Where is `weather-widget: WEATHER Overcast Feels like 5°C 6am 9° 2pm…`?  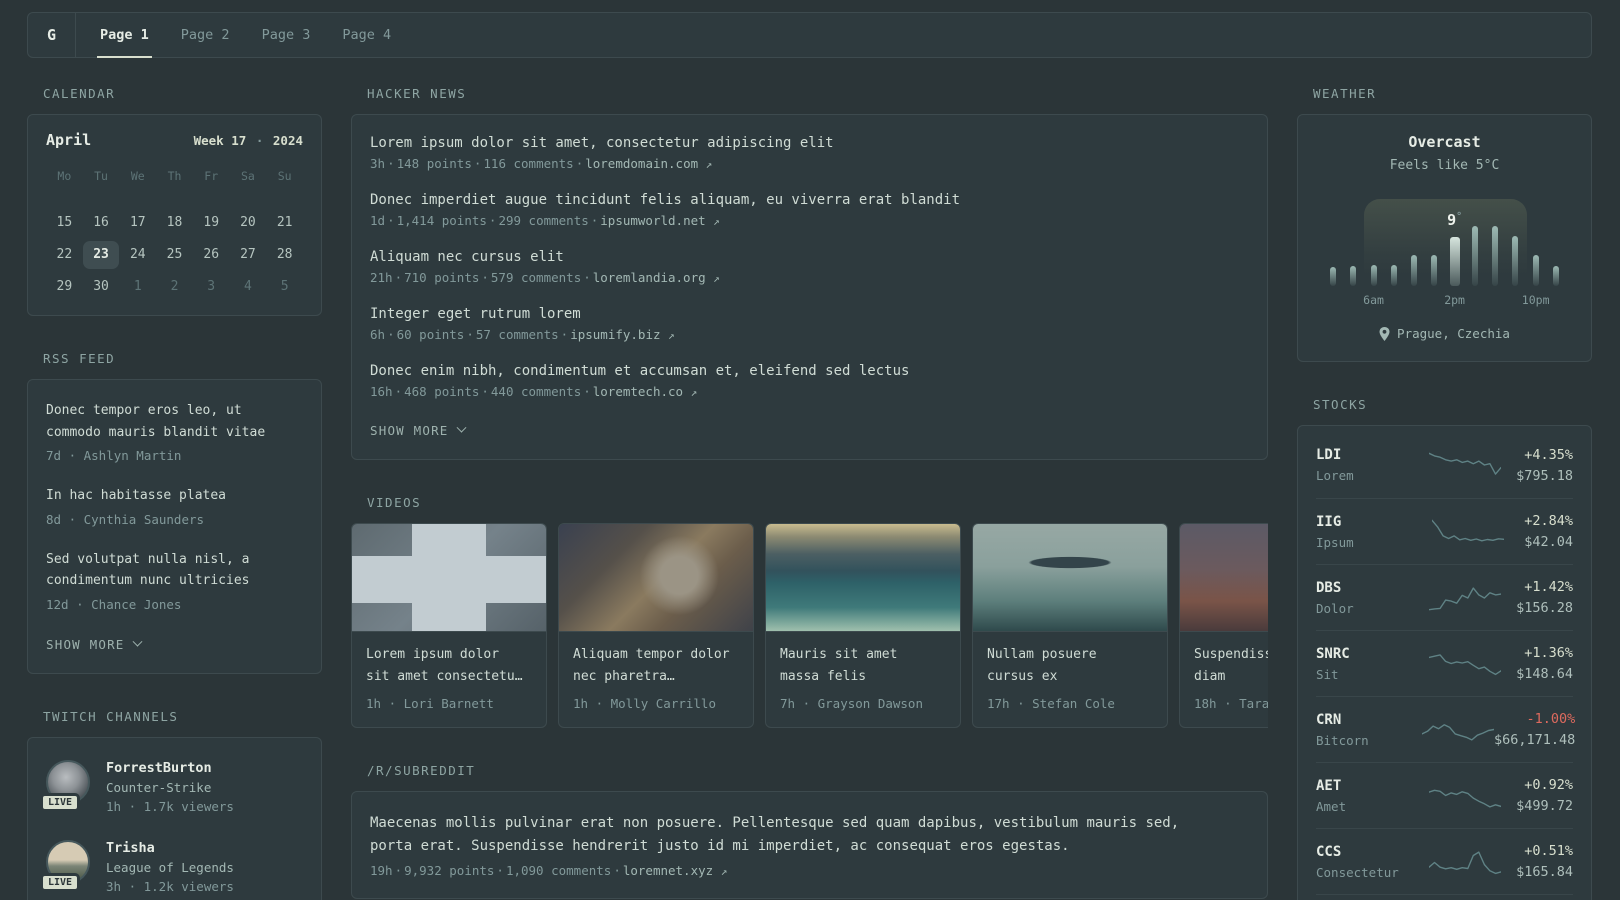 weather-widget: WEATHER Overcast Feels like 5°C 6am 9° 2pm… is located at coordinates (1444, 224).